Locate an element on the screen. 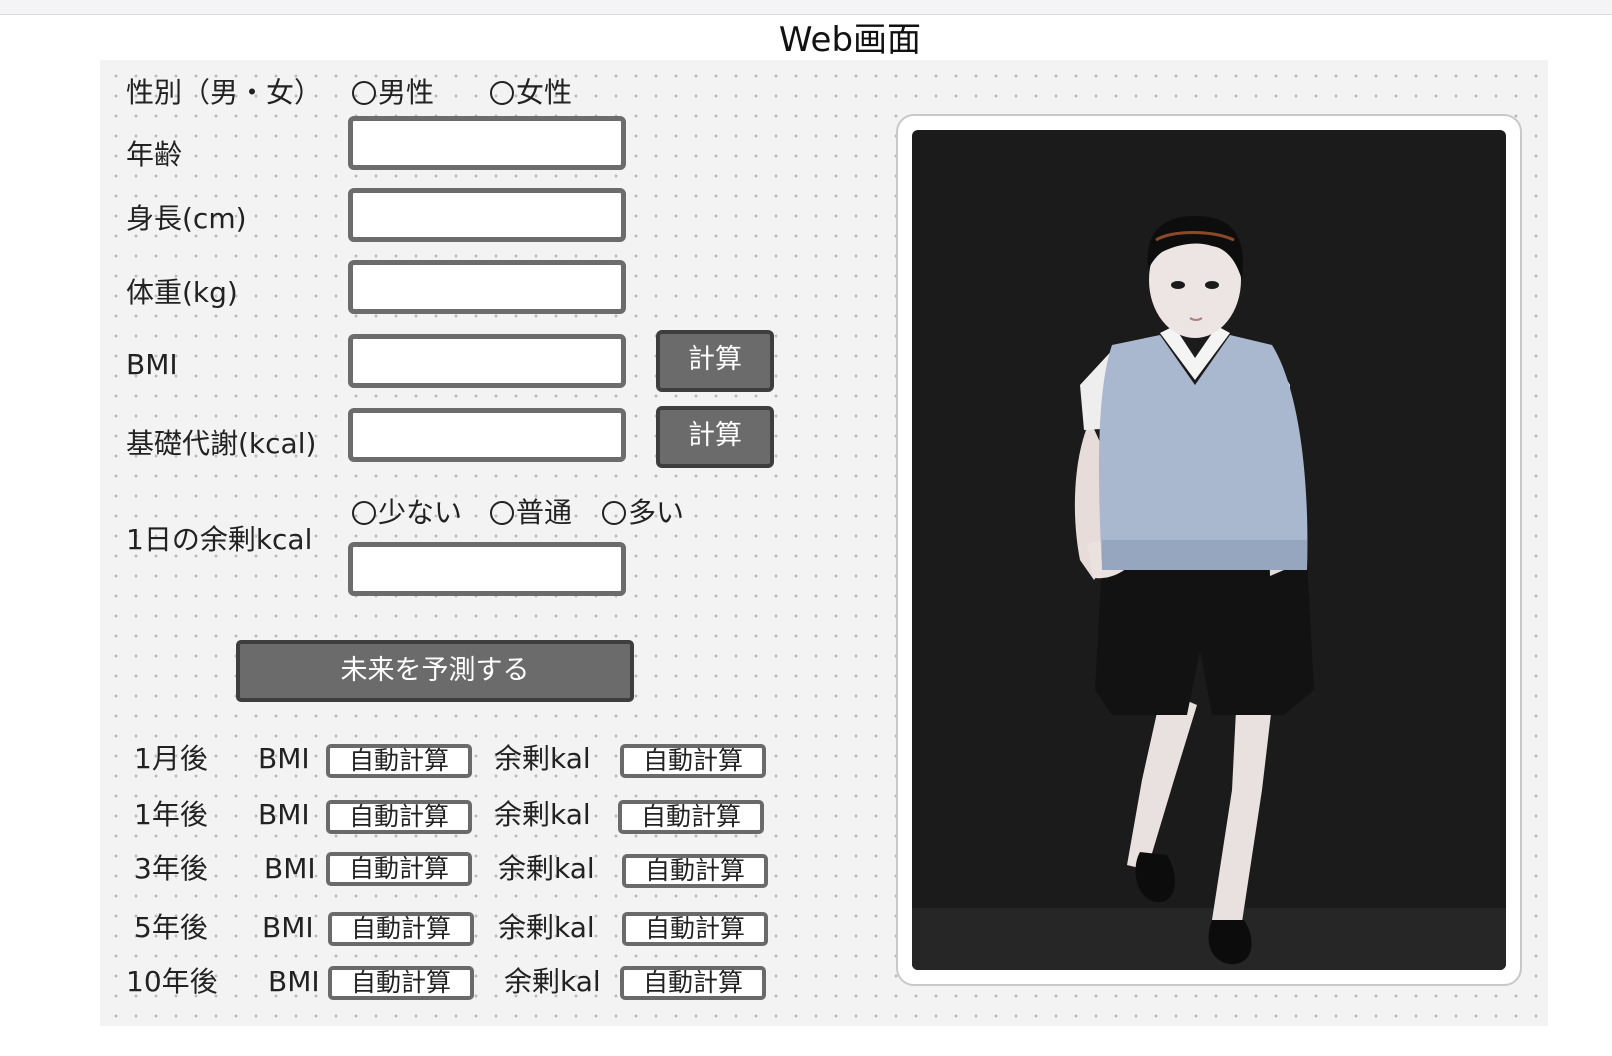  gender-radio-female: 女性 is located at coordinates (531, 93).